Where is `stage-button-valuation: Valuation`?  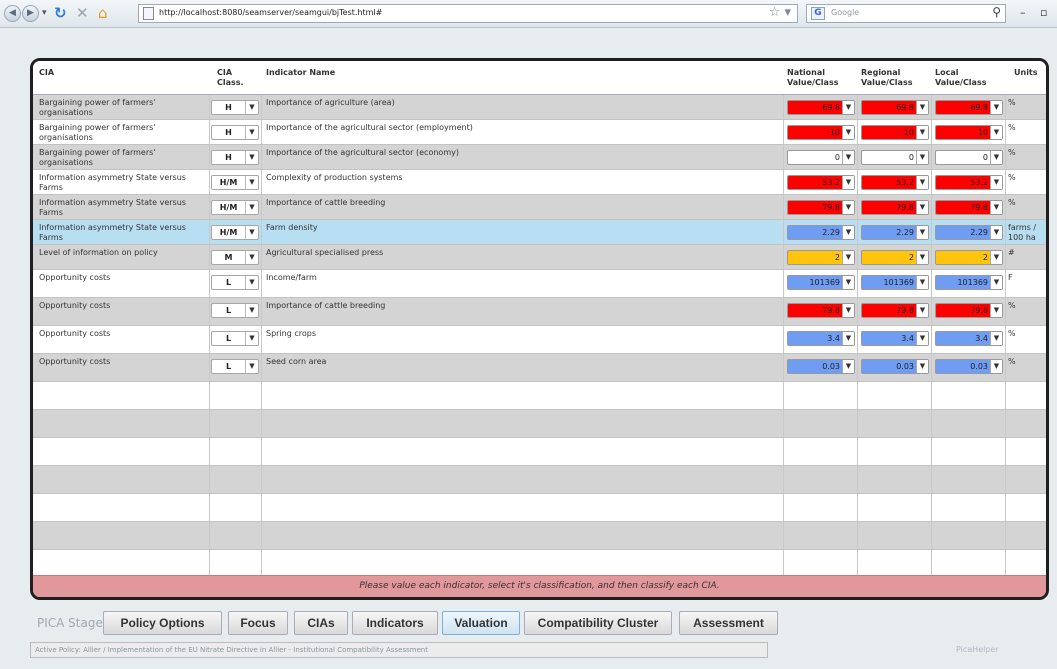
stage-button-valuation: Valuation is located at coordinates (481, 623).